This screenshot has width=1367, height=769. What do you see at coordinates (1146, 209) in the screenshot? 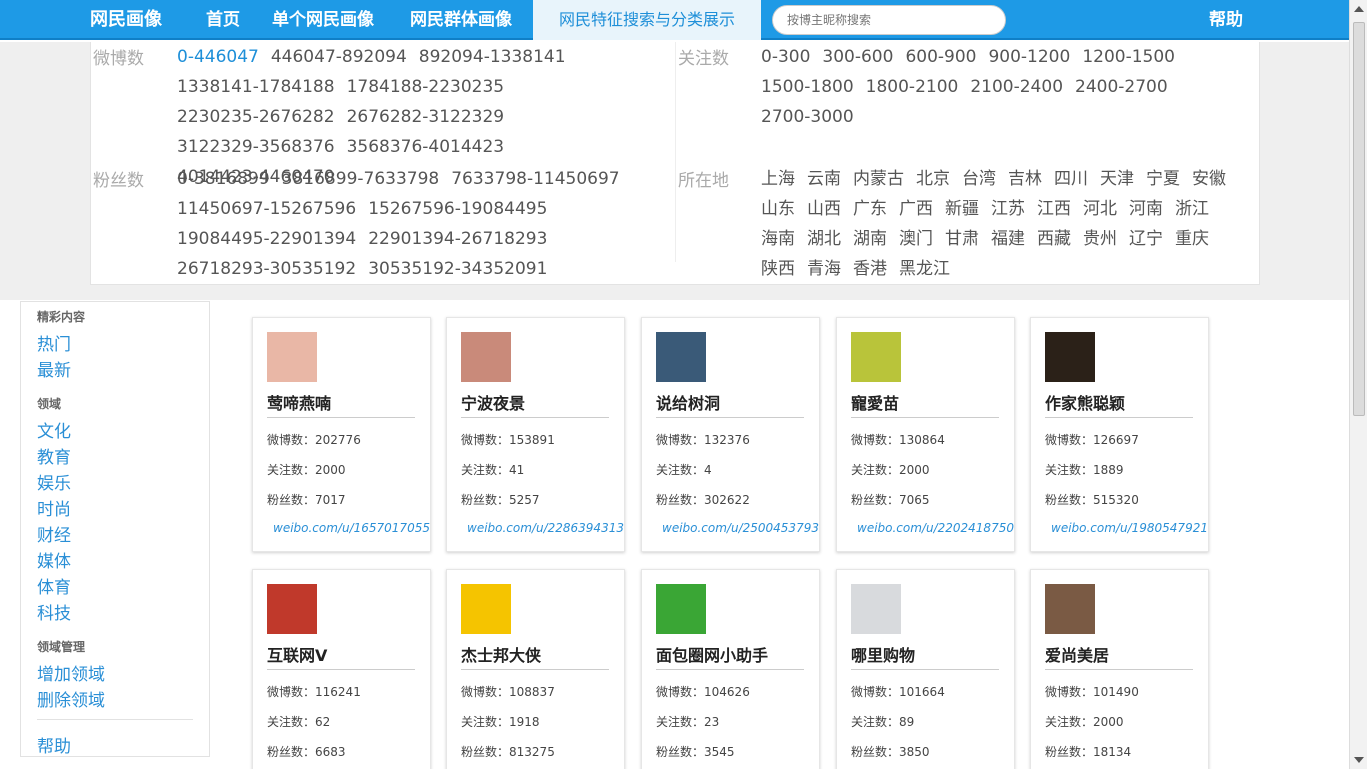
I see `filter-option-location: 河南` at bounding box center [1146, 209].